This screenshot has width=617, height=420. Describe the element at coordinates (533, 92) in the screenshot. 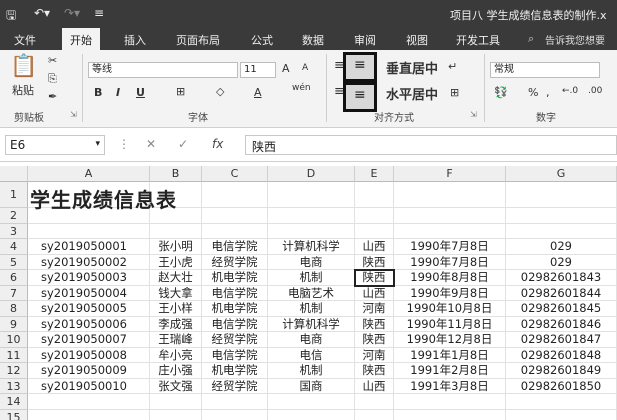

I see `percent-button: %` at that location.